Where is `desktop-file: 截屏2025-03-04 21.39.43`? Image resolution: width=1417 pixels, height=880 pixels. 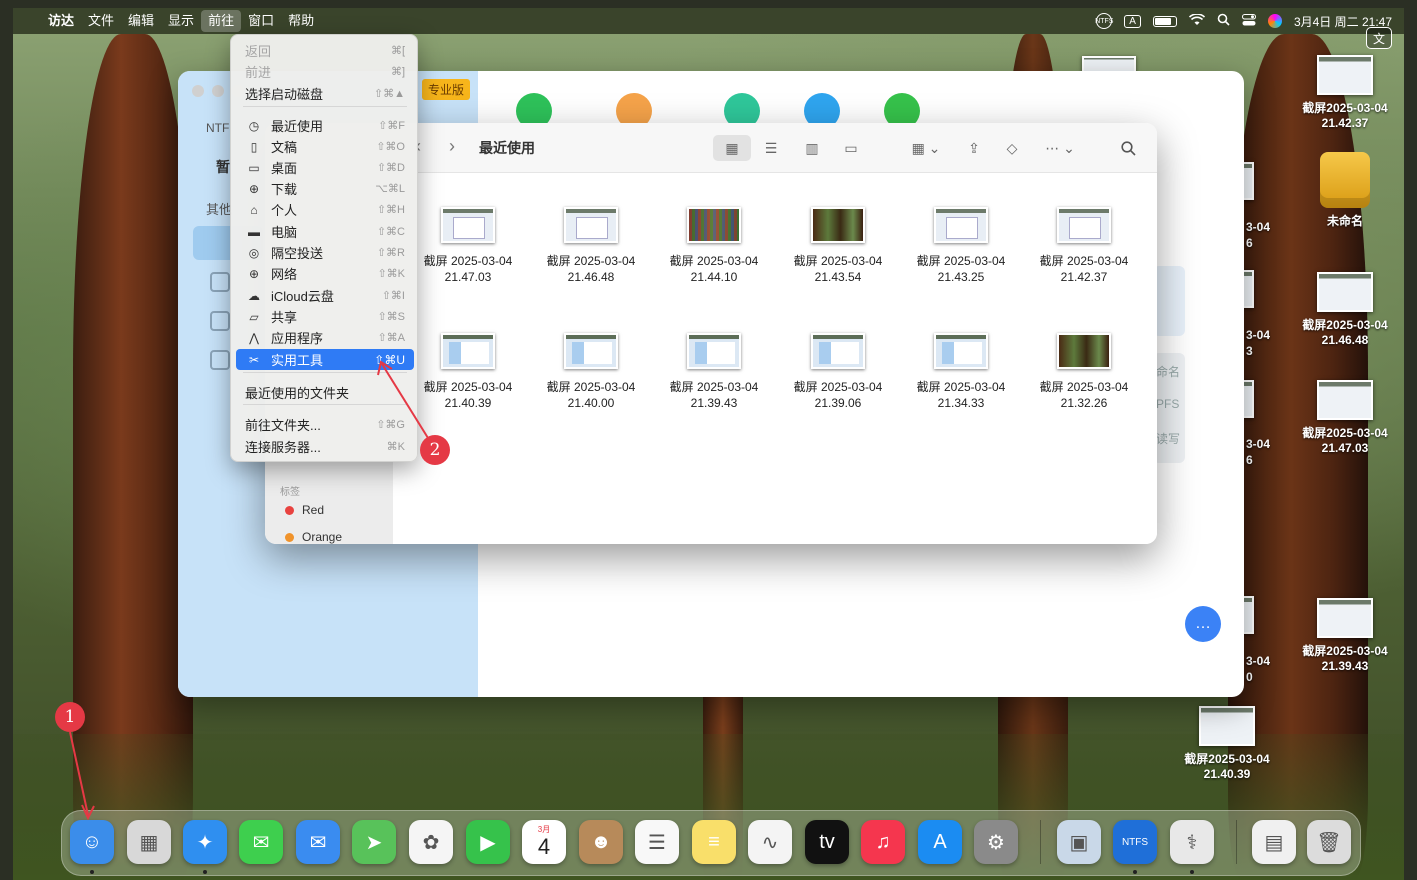 desktop-file: 截屏2025-03-04 21.39.43 is located at coordinates (1345, 636).